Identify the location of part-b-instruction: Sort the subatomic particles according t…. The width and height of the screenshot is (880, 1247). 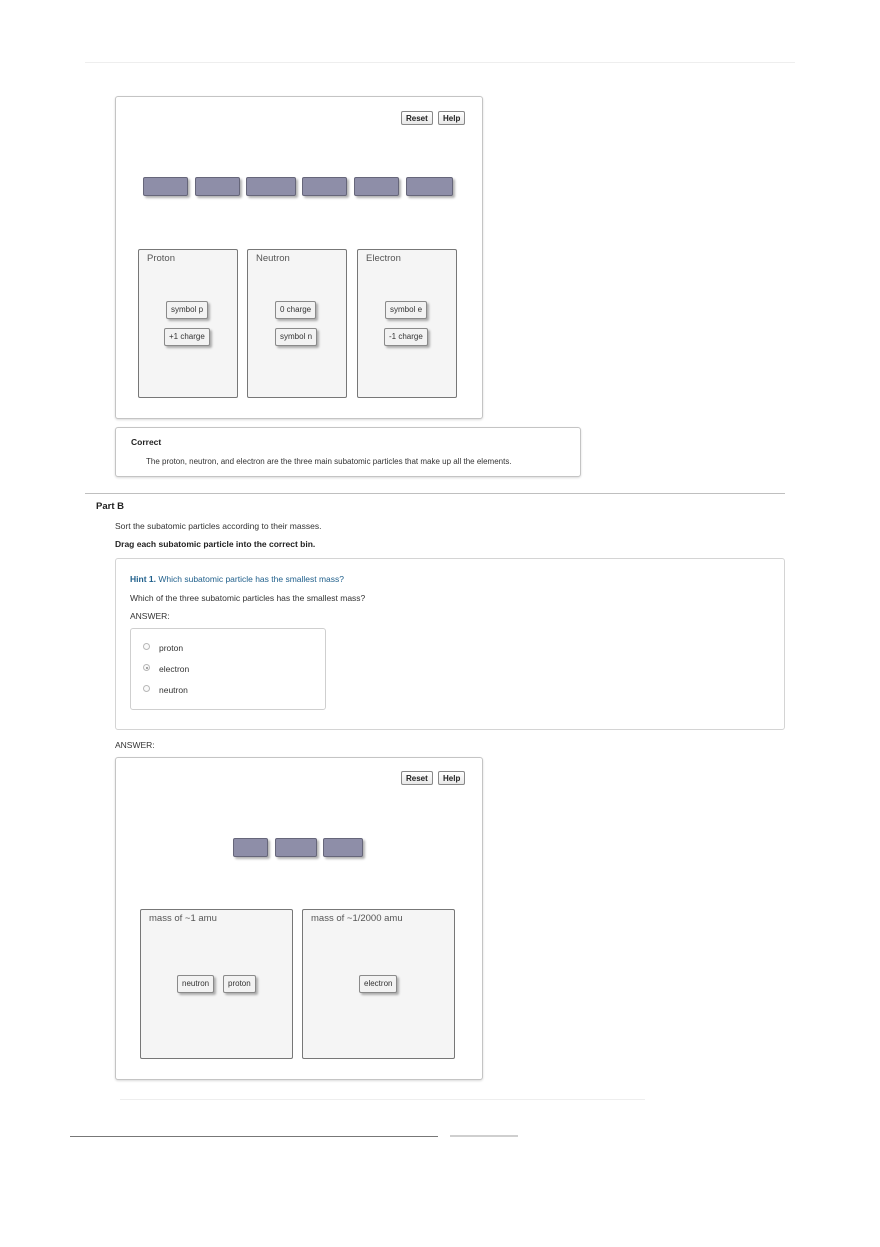
(218, 526).